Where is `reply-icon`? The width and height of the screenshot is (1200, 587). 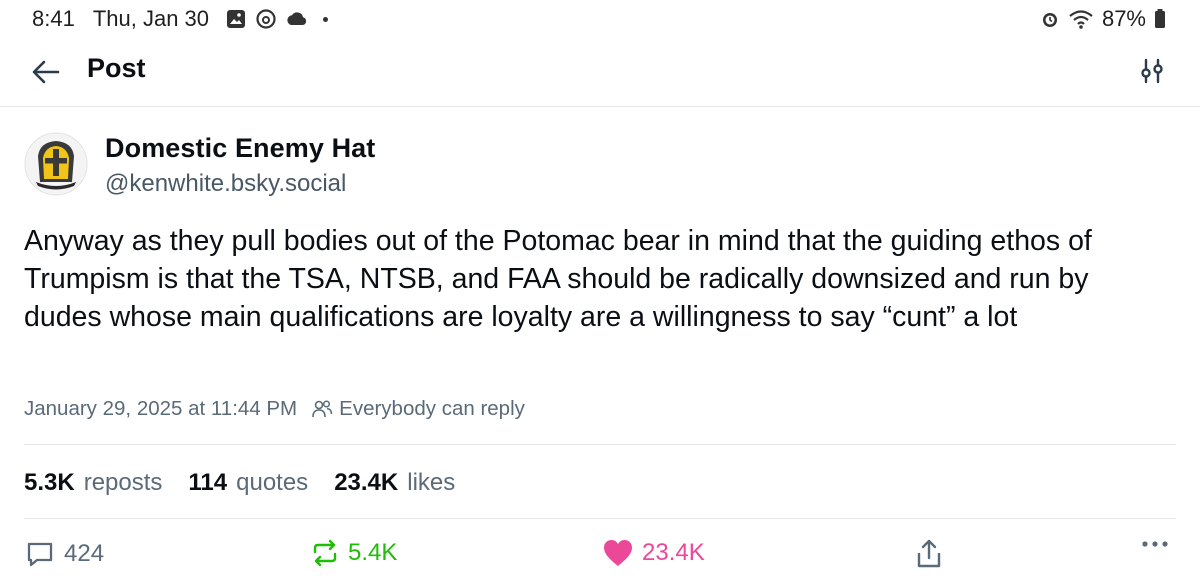 reply-icon is located at coordinates (40, 554).